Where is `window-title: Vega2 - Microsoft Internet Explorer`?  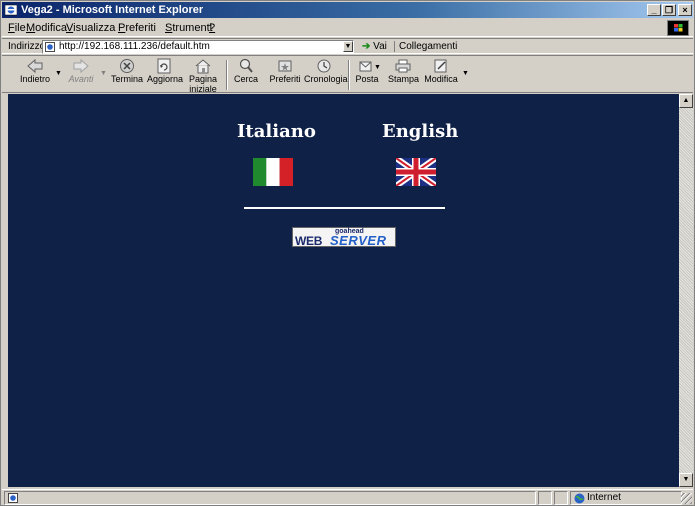 window-title: Vega2 - Microsoft Internet Explorer is located at coordinates (112, 10).